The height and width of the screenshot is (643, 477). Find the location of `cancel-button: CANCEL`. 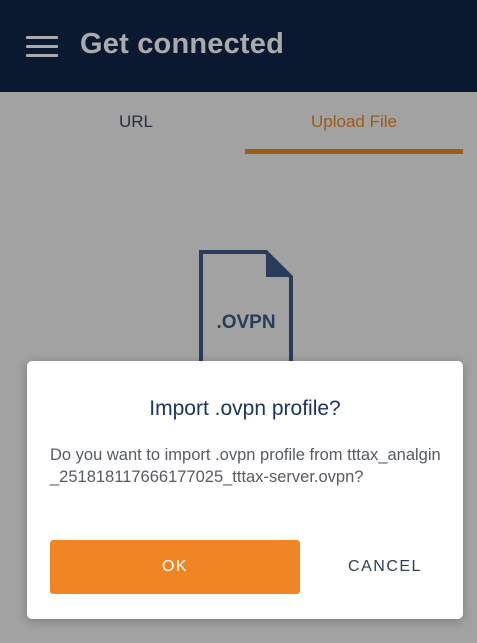

cancel-button: CANCEL is located at coordinates (385, 567).